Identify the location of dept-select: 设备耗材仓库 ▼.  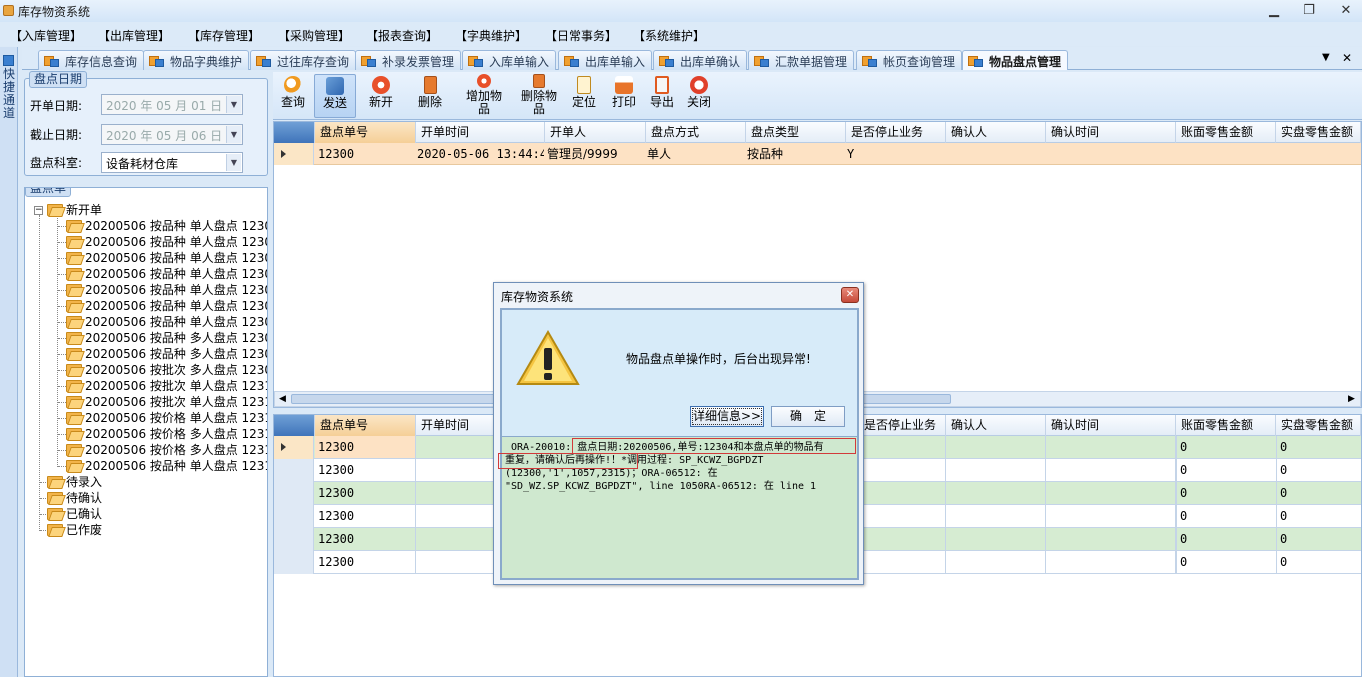
(172, 162).